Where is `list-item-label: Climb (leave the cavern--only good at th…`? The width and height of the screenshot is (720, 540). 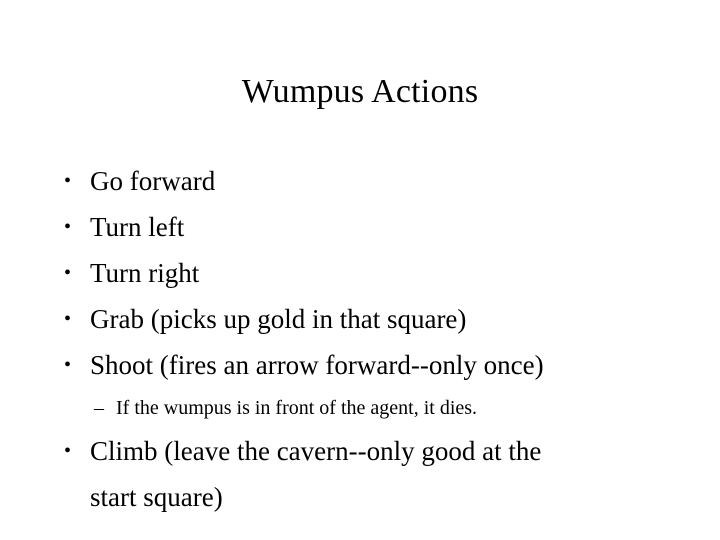
list-item-label: Climb (leave the cavern--only good at th… is located at coordinates (316, 451).